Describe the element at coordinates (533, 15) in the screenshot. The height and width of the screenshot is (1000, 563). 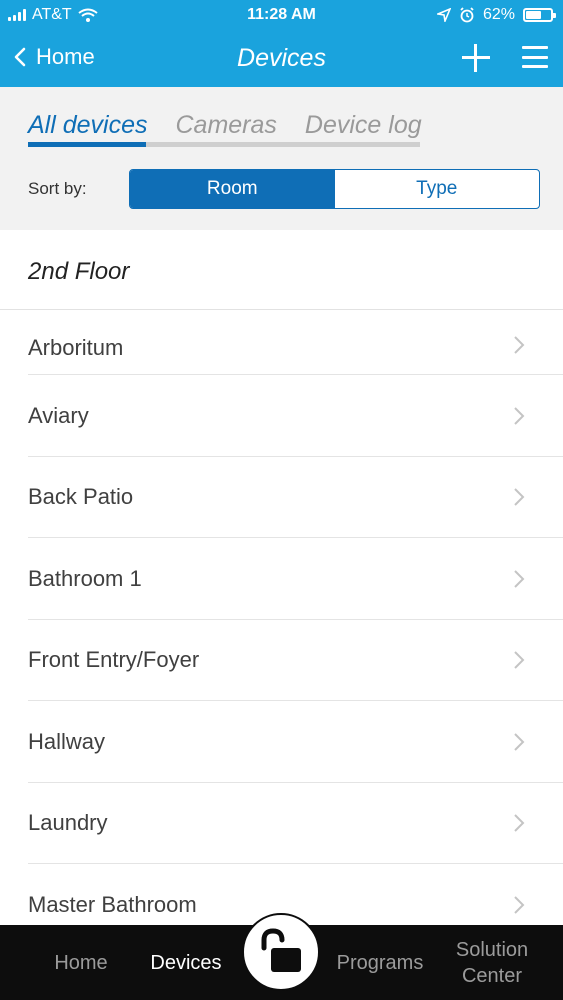
I see `battery-fill` at that location.